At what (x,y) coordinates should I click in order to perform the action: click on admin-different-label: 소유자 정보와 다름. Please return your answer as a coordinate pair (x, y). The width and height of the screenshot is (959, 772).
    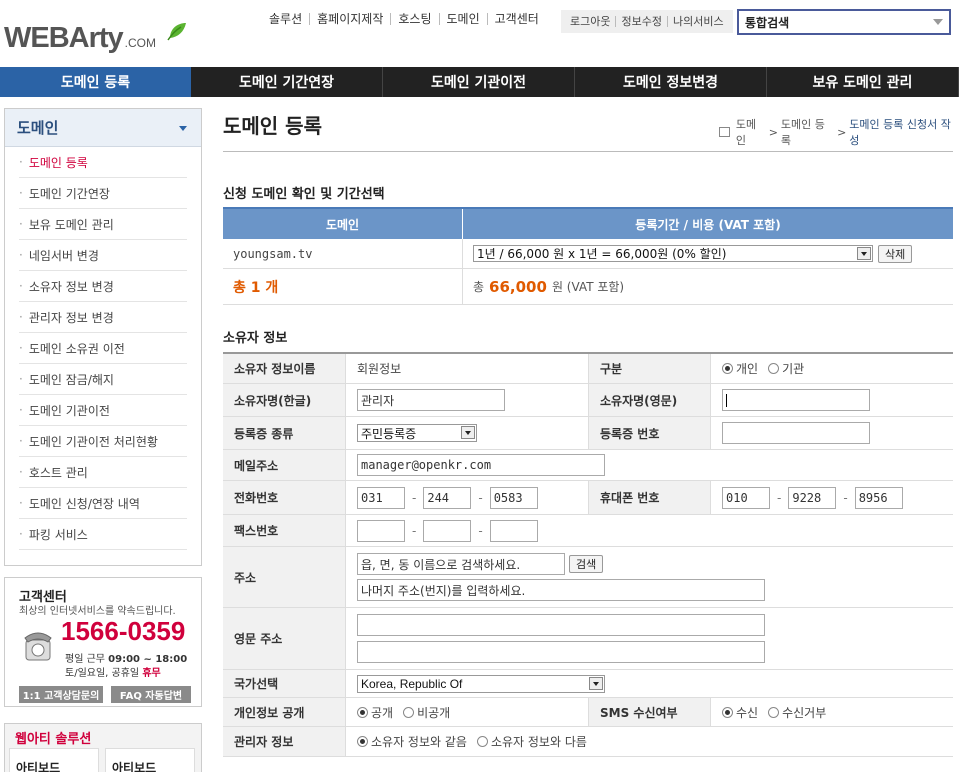
    Looking at the image, I should click on (538, 742).